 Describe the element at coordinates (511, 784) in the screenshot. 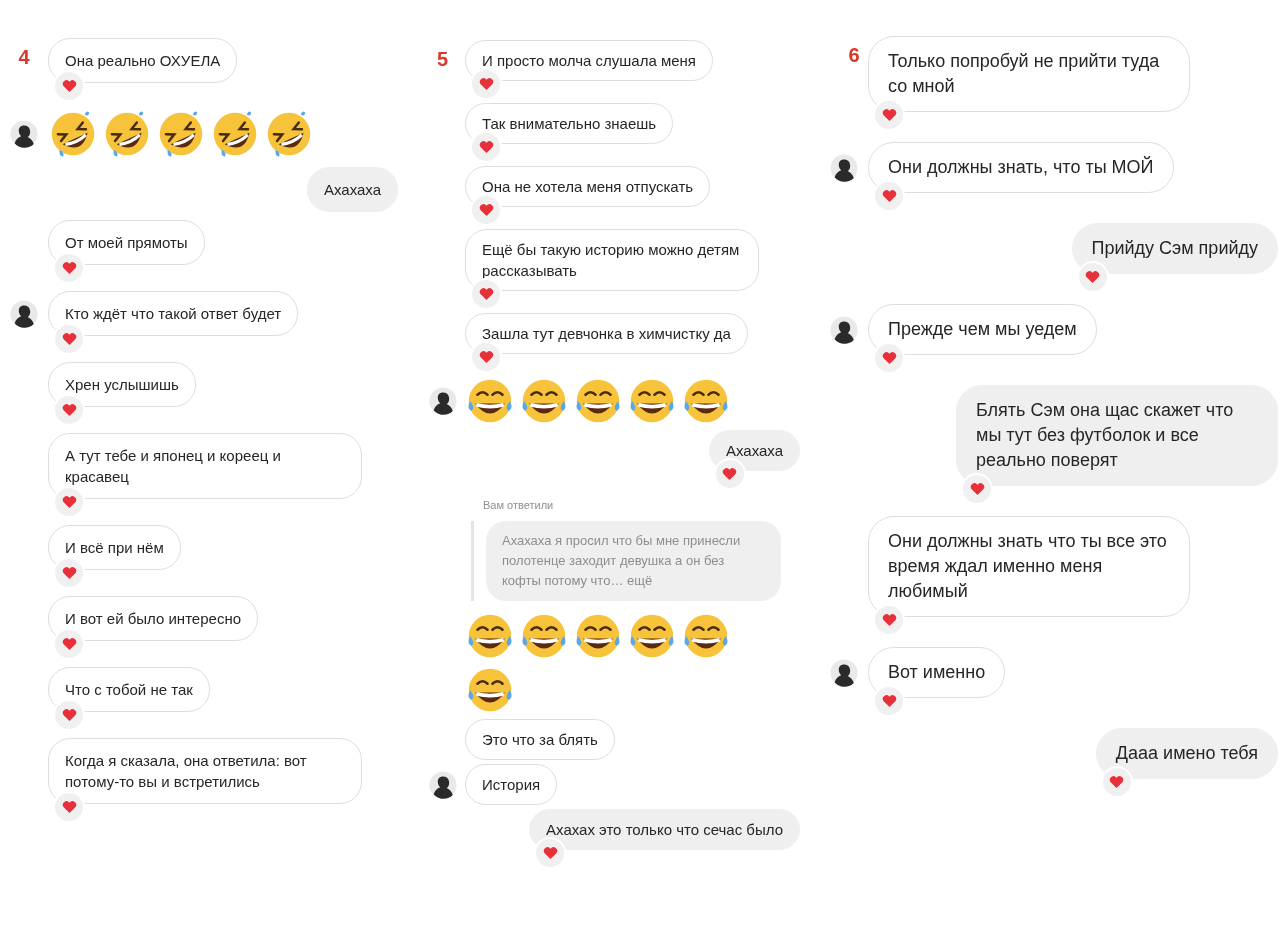

I see `received-message: История` at that location.